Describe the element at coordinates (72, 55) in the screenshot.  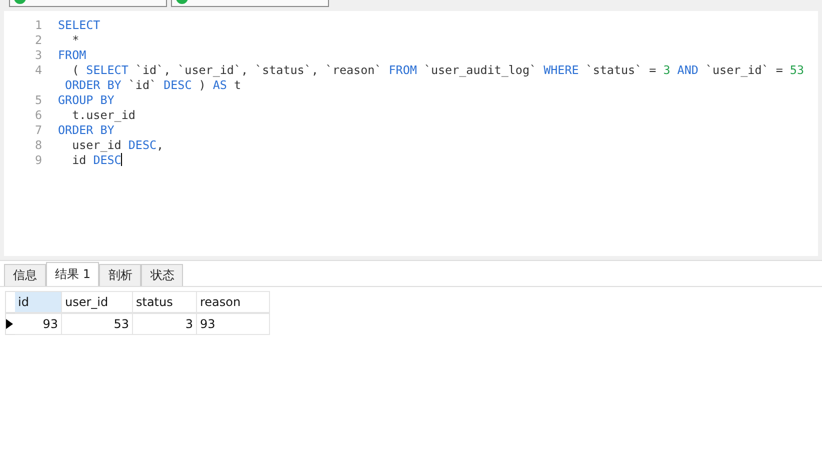
I see `code-line: FROM` at that location.